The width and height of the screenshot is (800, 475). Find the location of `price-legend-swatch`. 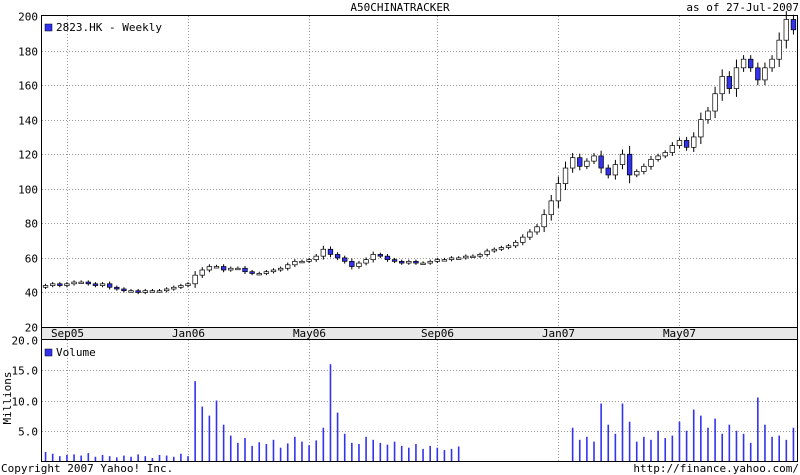

price-legend-swatch is located at coordinates (48, 27).